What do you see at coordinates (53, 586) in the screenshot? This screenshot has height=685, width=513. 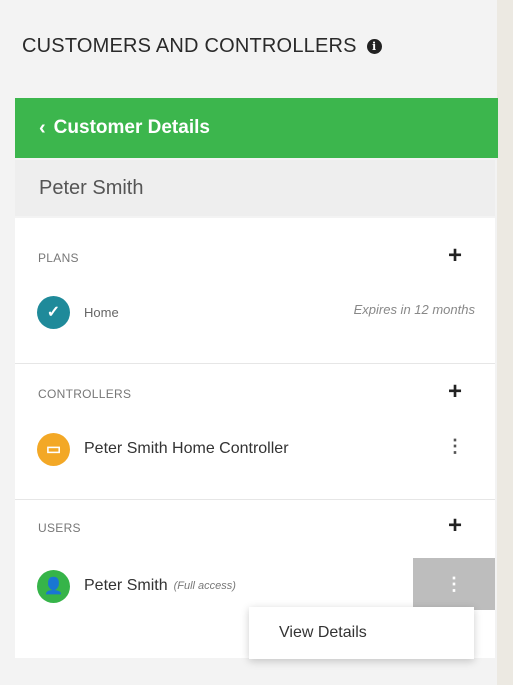 I see `user-icon: 👤` at bounding box center [53, 586].